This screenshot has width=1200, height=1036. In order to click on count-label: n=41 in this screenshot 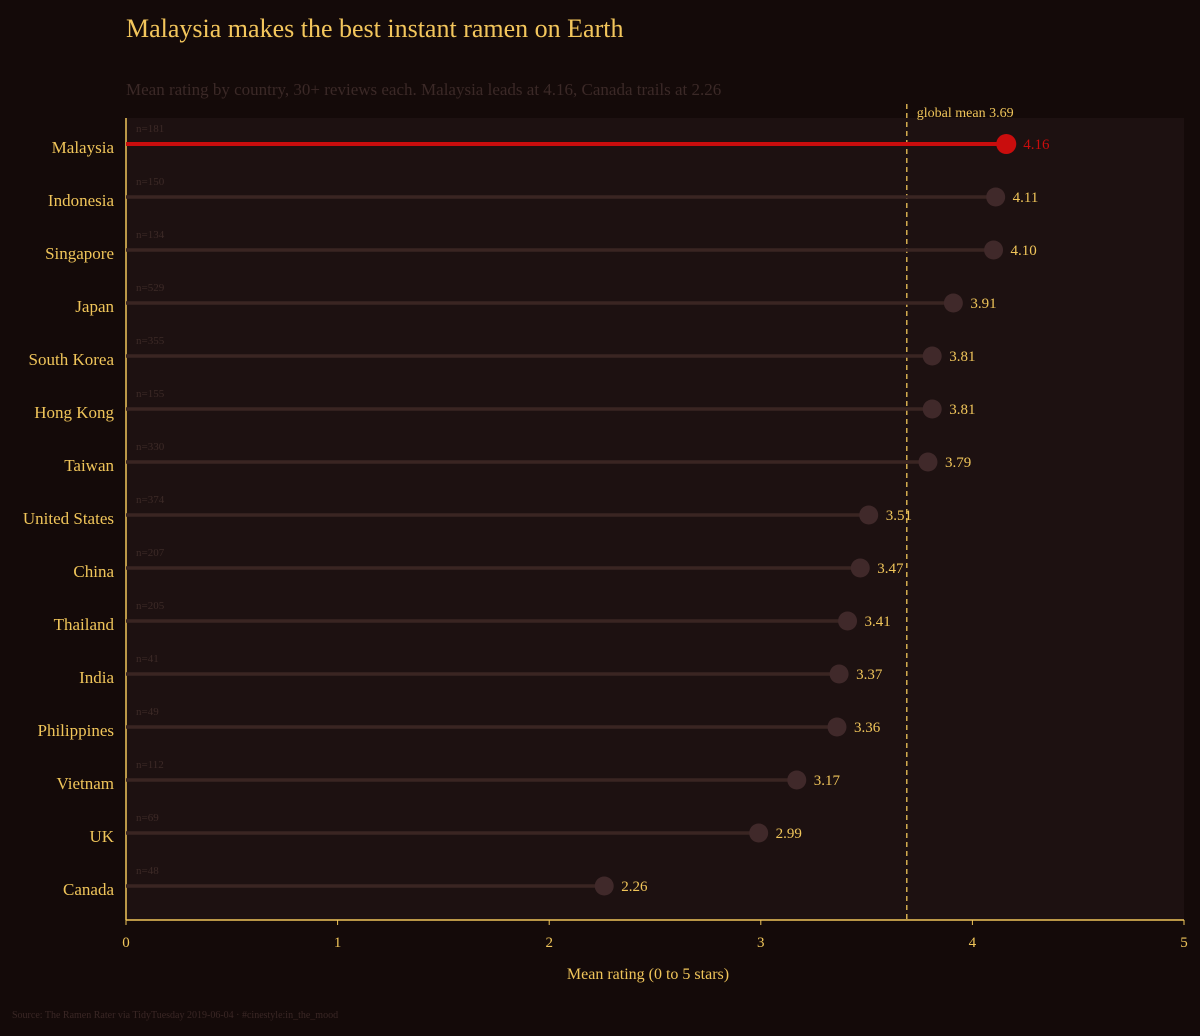, I will do `click(147, 659)`.